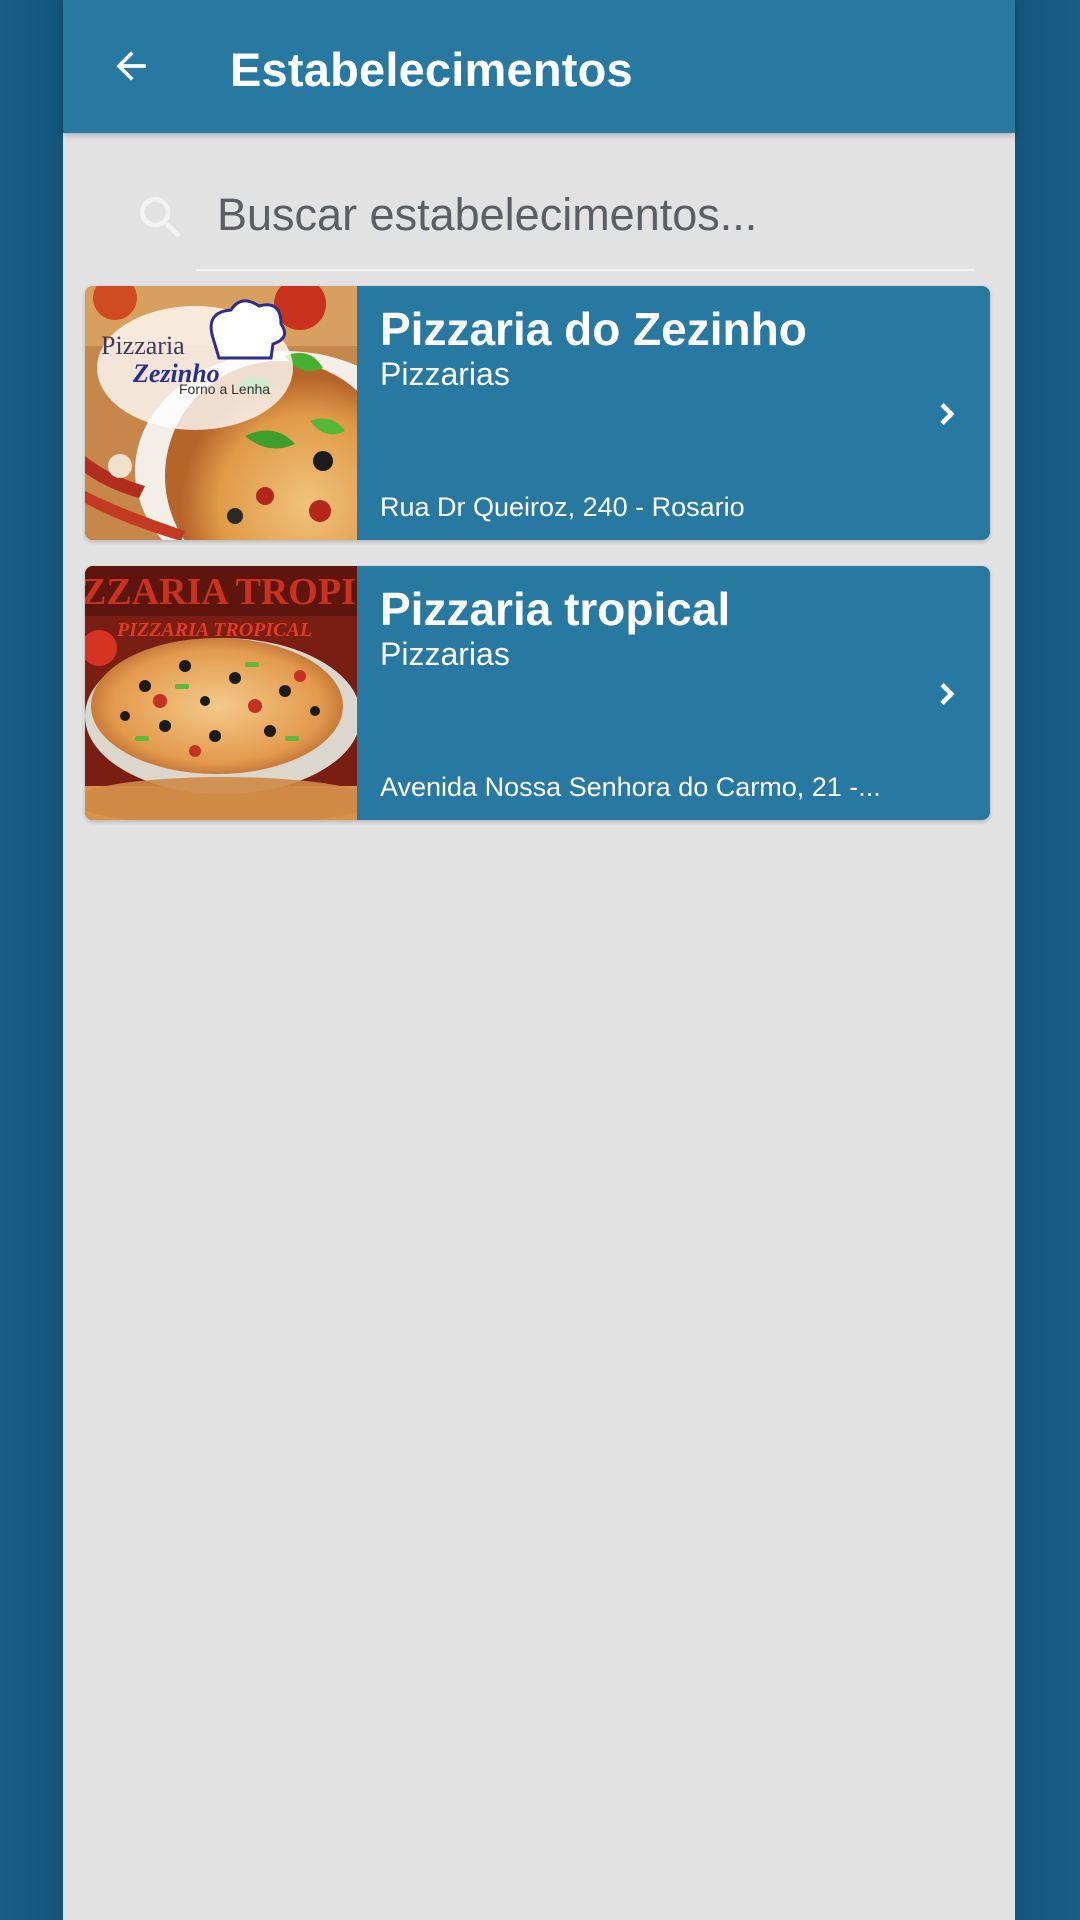 The width and height of the screenshot is (1080, 1920). What do you see at coordinates (220, 592) in the screenshot?
I see `image-logo-text: ZZARIA TROPI` at bounding box center [220, 592].